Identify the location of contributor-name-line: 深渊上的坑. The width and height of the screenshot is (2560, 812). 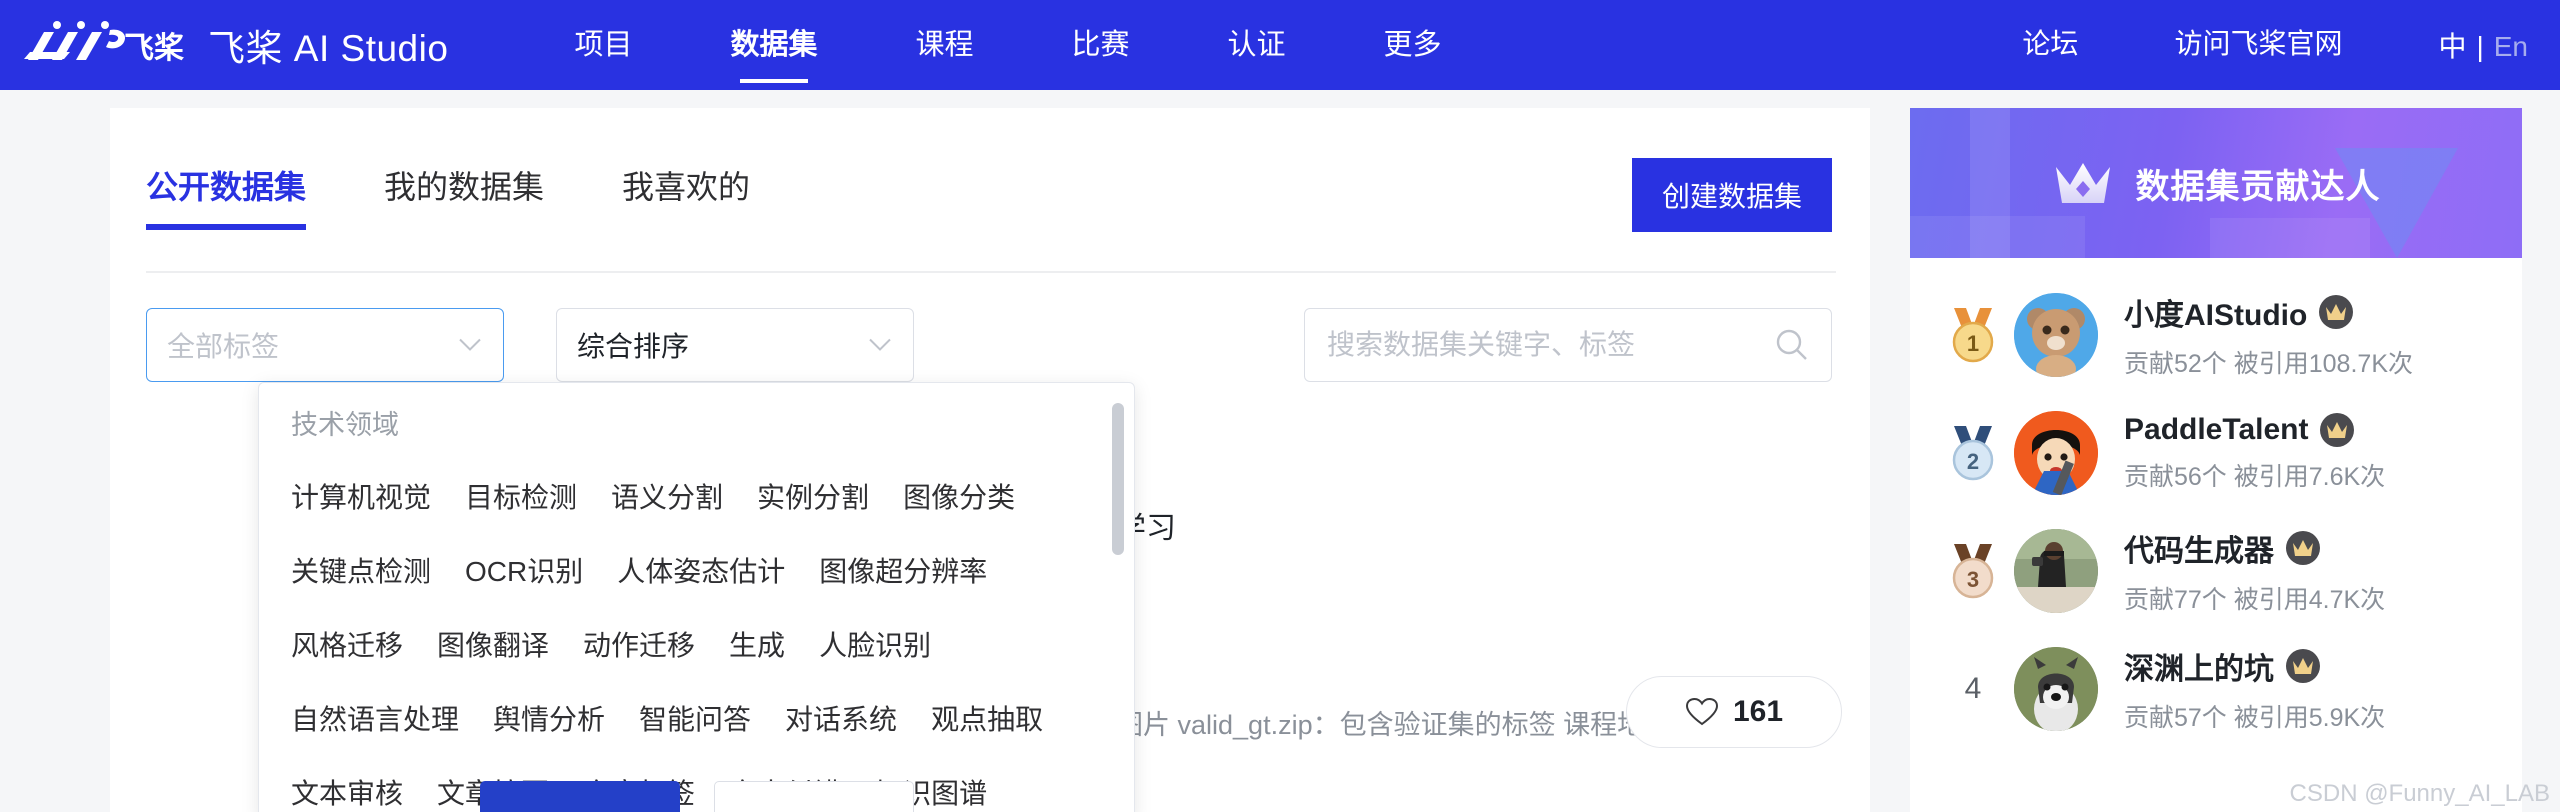
(2254, 666).